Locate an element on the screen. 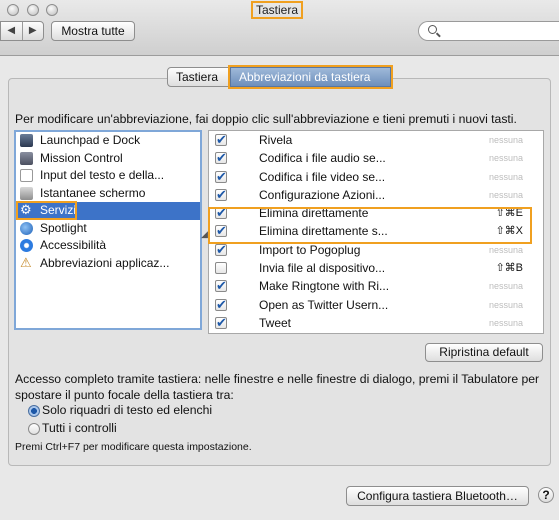 This screenshot has width=559, height=520. category-item-launchpad: Launchpad e Dock is located at coordinates (108, 141).